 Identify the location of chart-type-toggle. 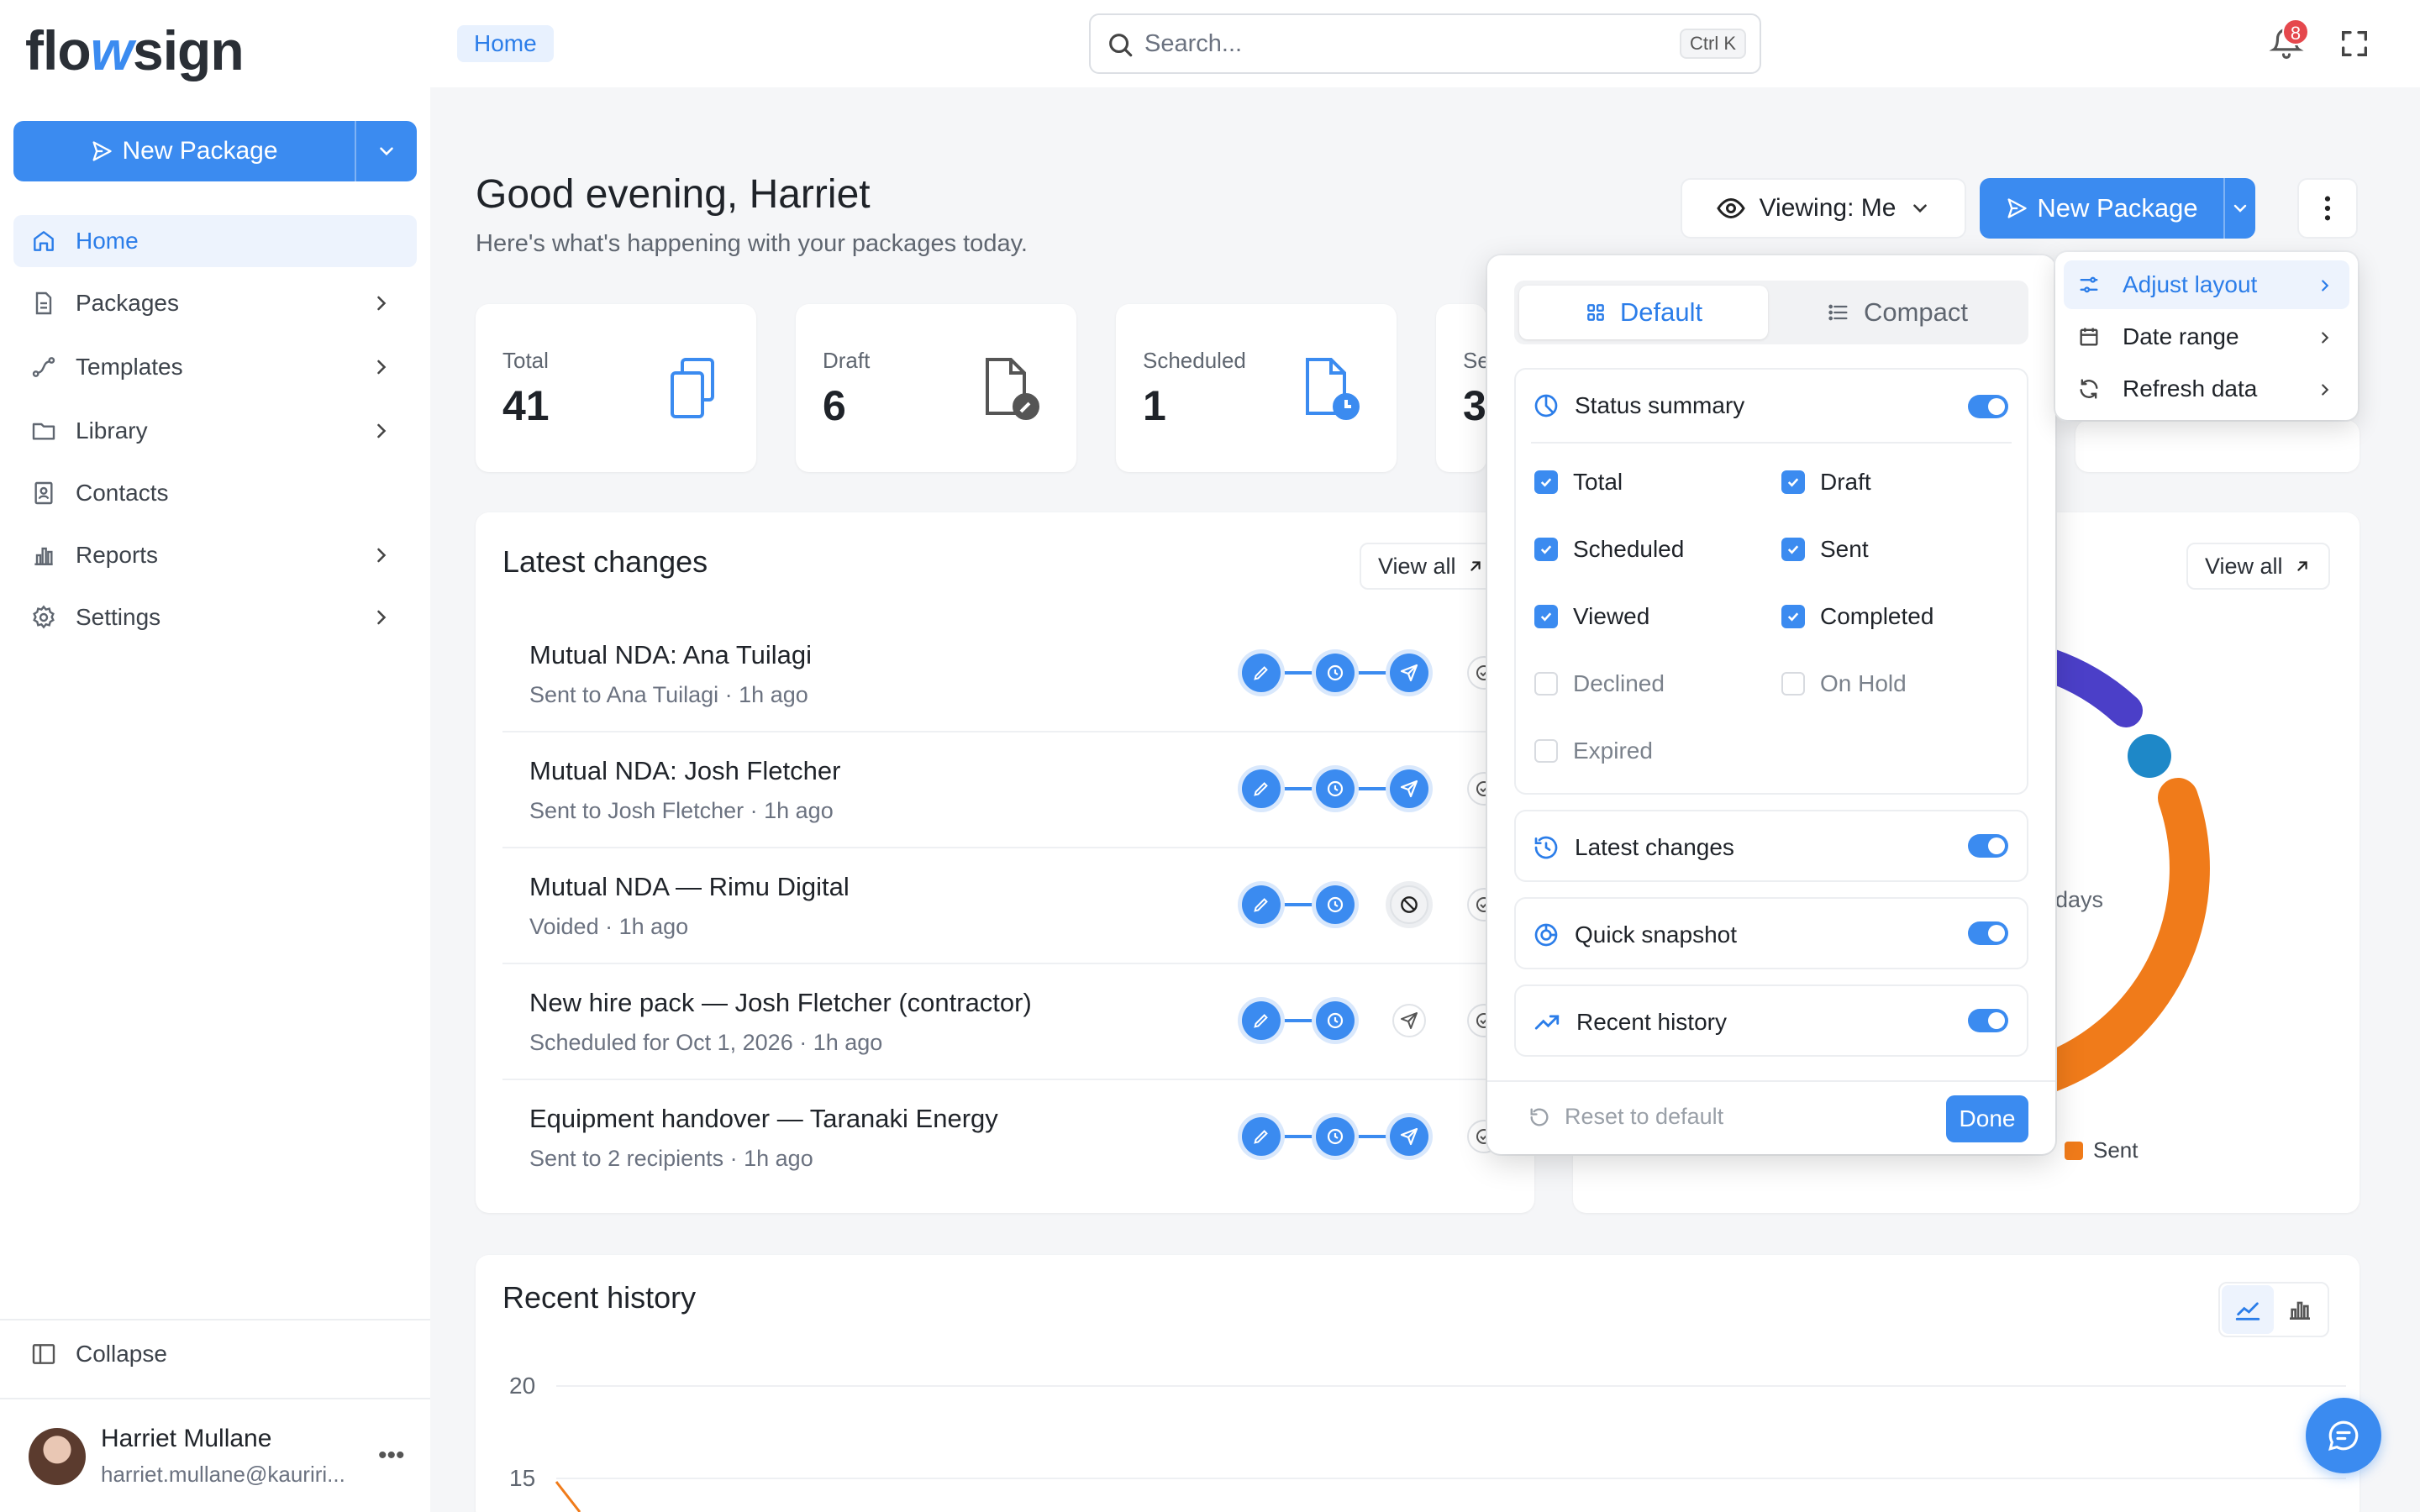
(2273, 1309).